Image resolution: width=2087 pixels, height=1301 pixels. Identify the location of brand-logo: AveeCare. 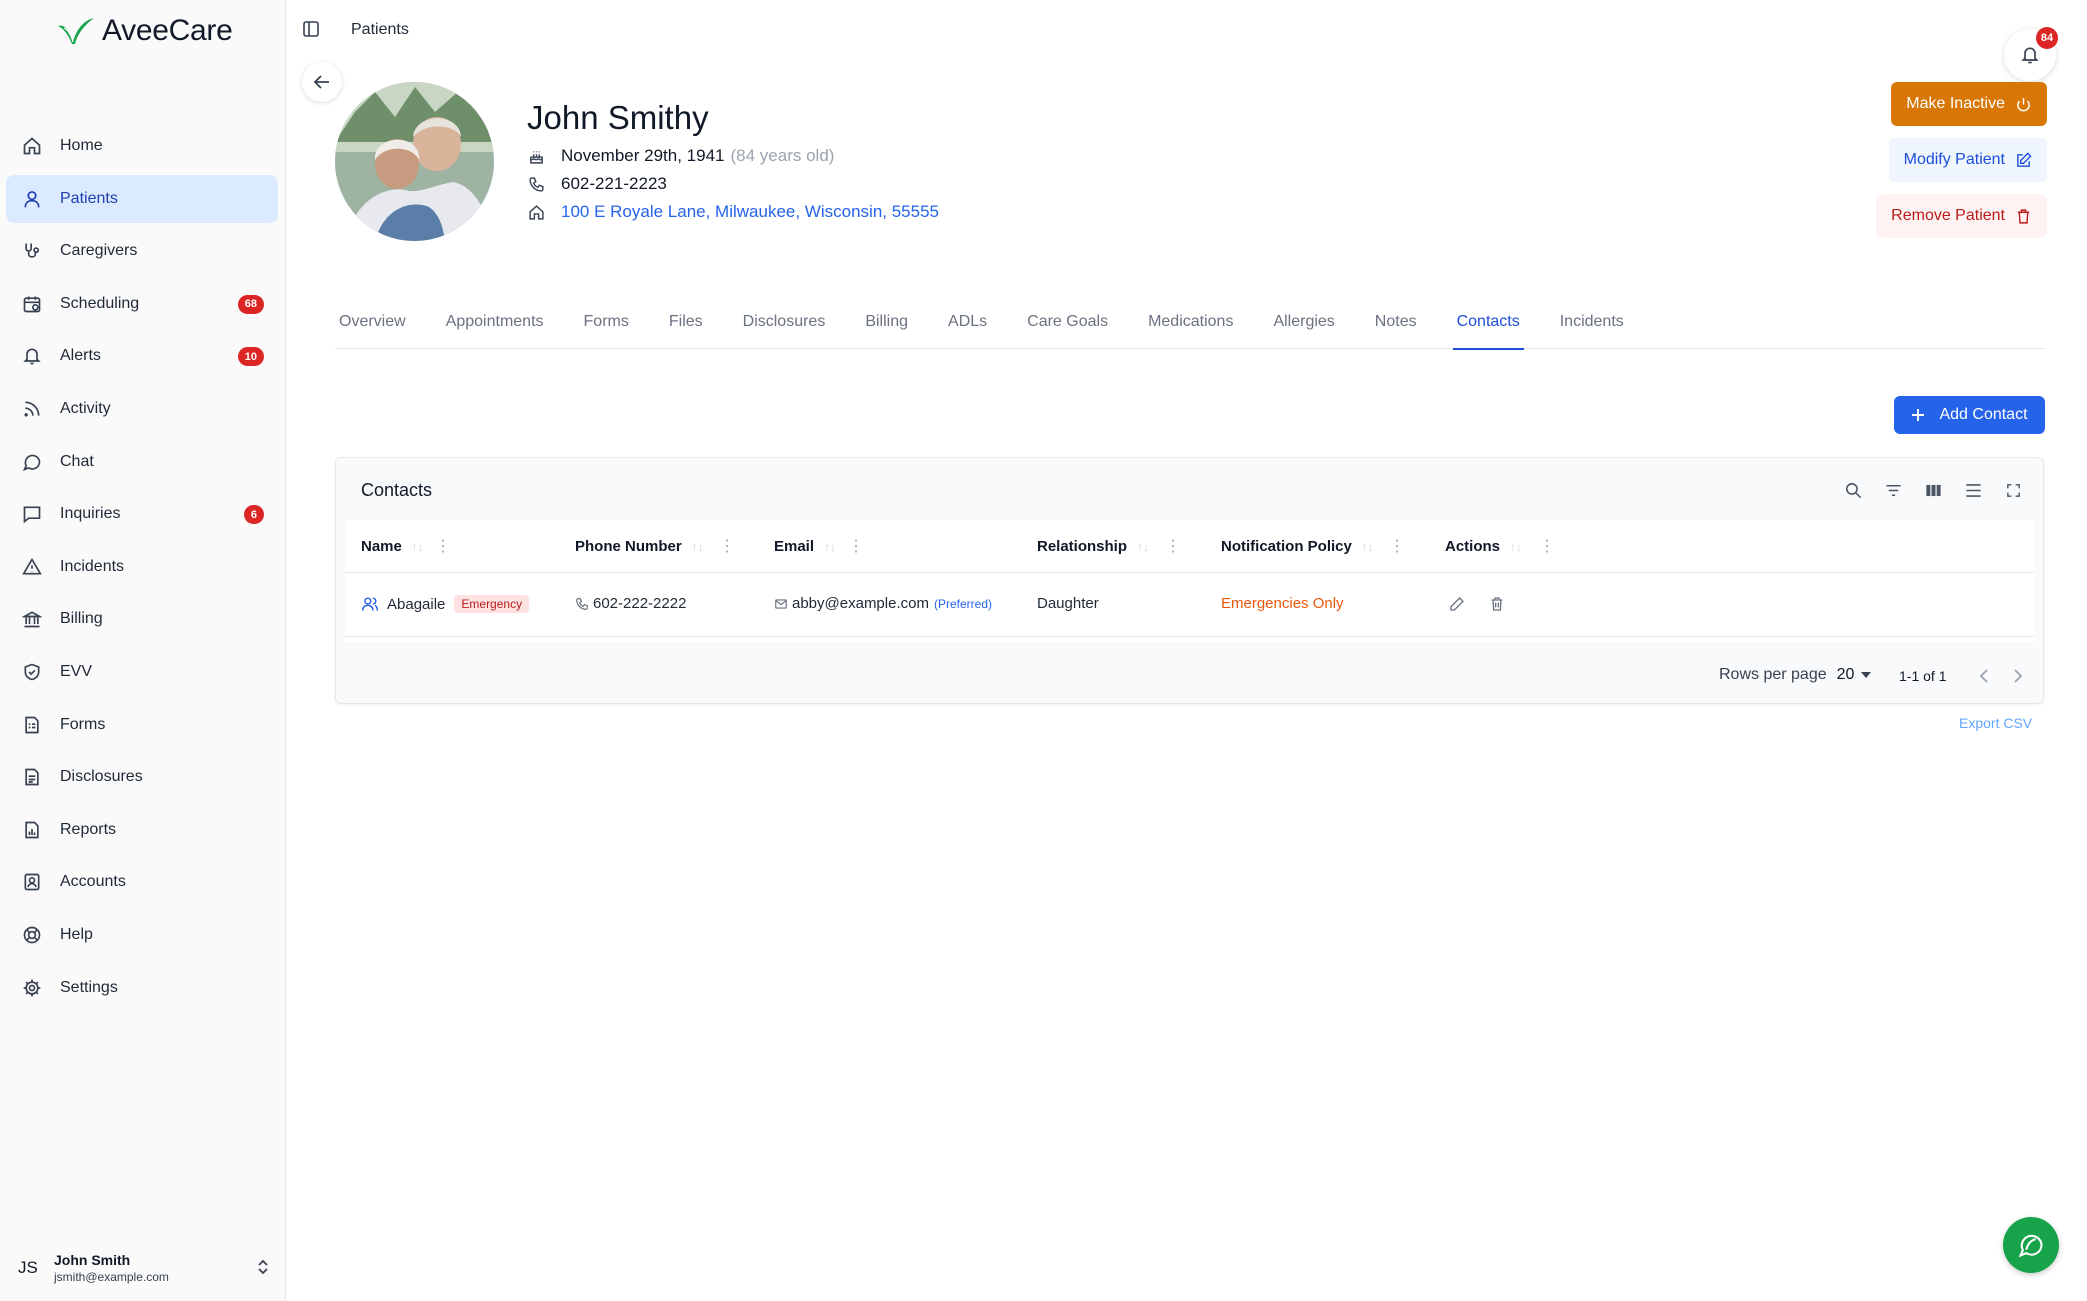
(144, 31).